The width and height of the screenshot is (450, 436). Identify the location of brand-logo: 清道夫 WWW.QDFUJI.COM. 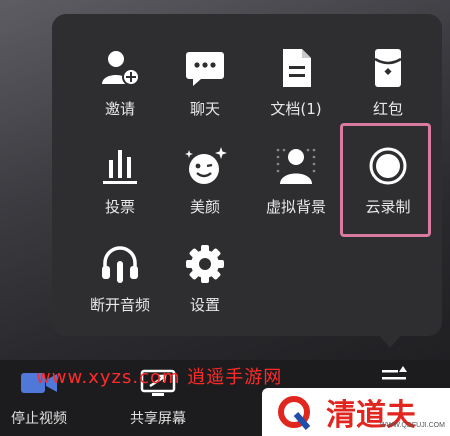
(356, 412).